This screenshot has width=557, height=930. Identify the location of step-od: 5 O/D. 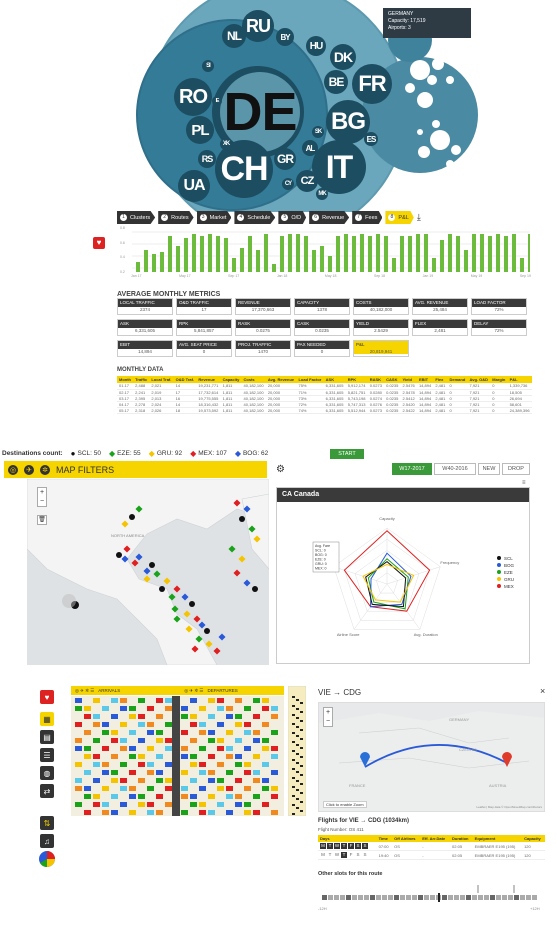
(292, 217).